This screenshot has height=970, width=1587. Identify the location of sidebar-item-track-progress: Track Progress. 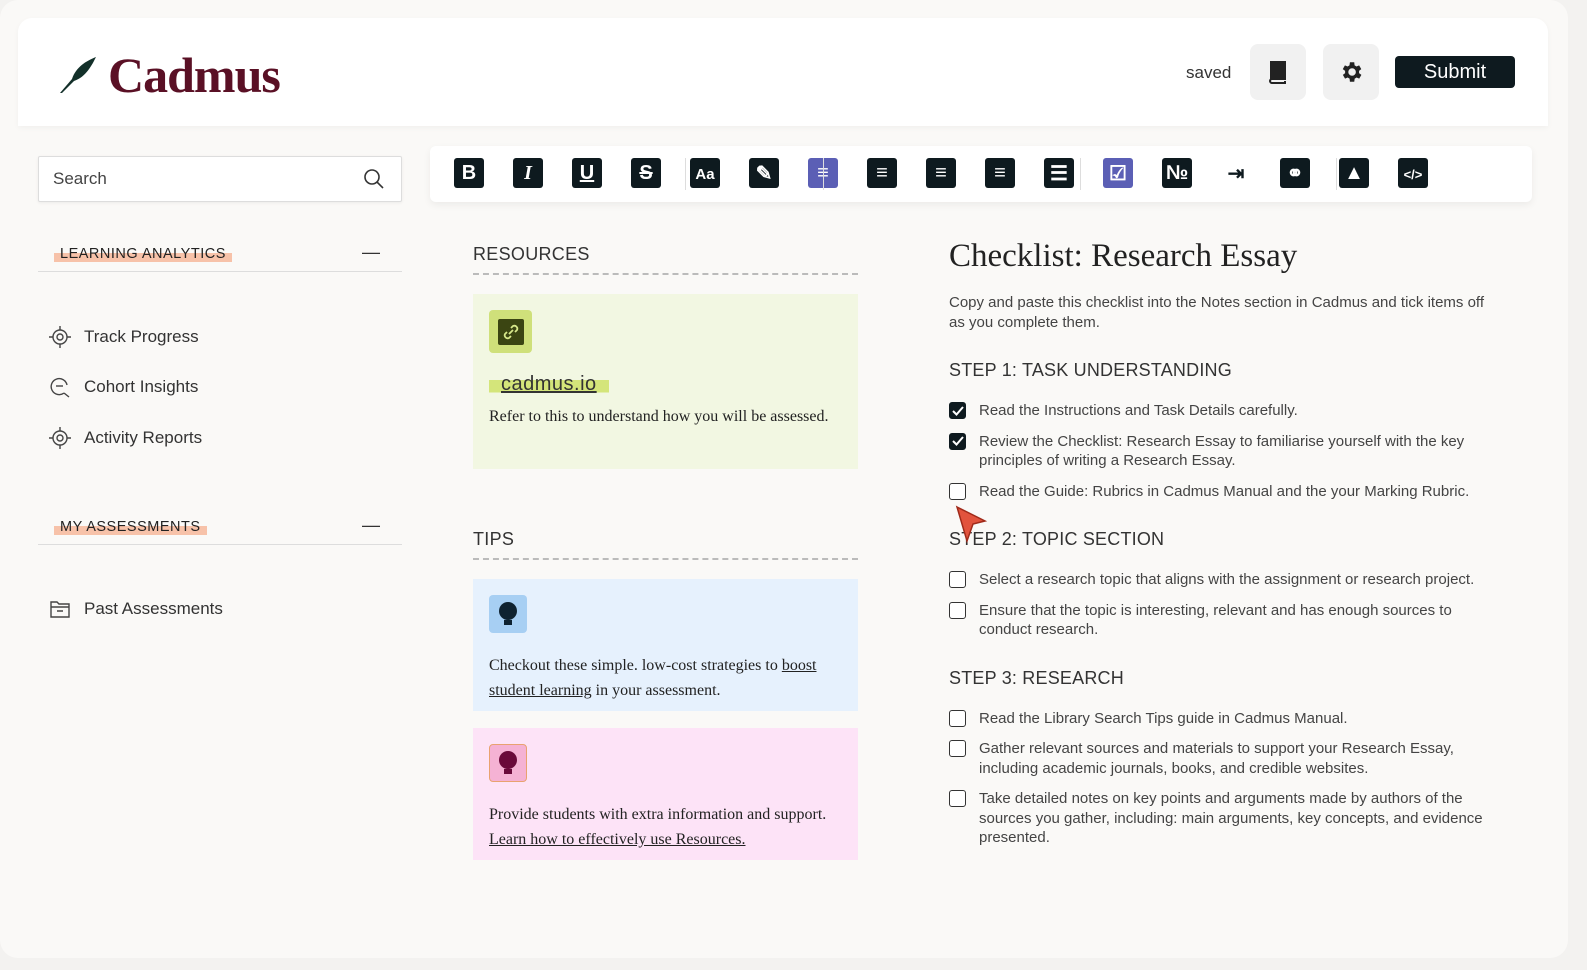
(123, 337).